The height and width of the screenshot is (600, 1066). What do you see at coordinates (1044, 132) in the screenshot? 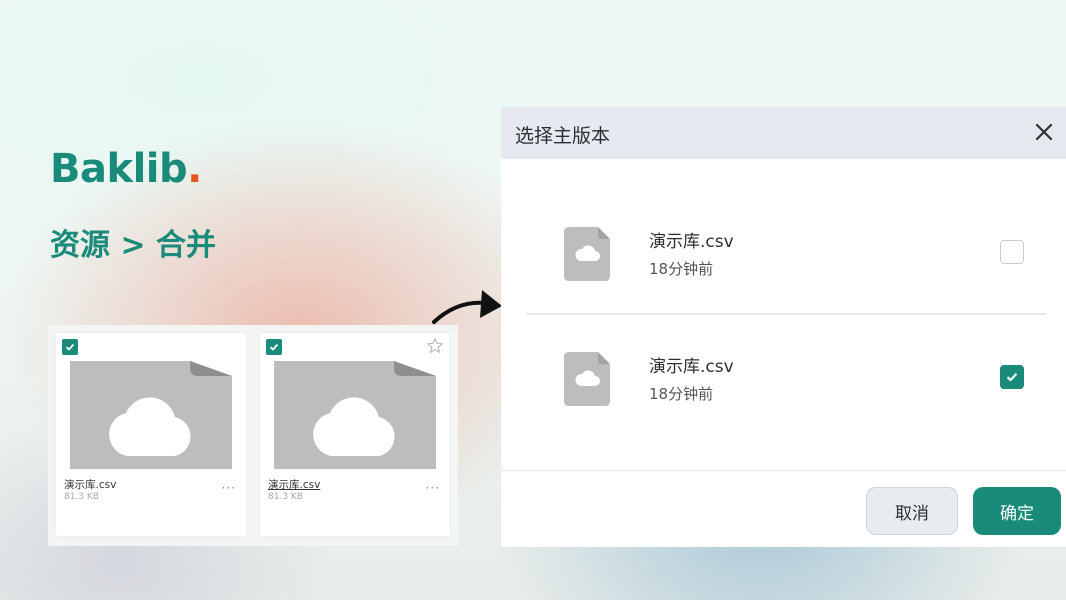
I see `close-icon` at bounding box center [1044, 132].